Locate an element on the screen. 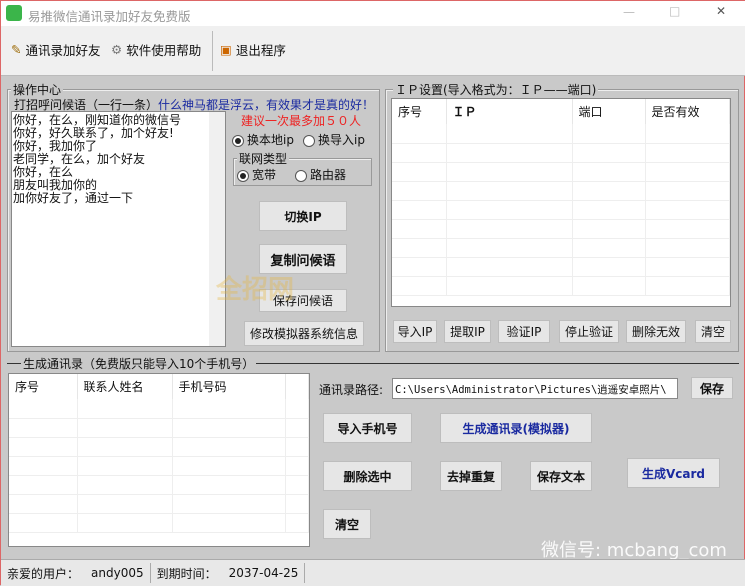 Image resolution: width=745 pixels, height=586 pixels. net-type-title: 联网类型 is located at coordinates (263, 158).